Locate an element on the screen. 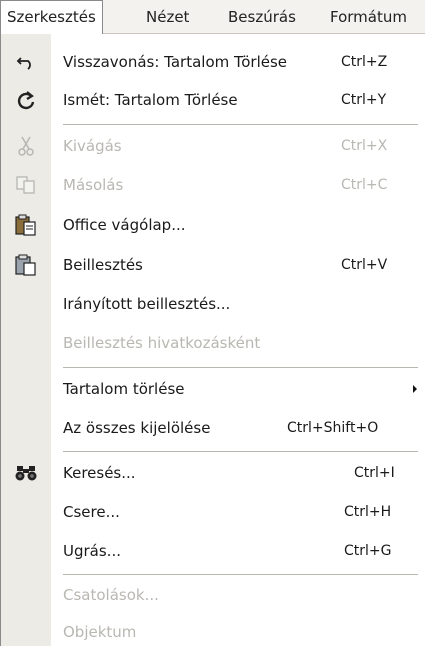 The width and height of the screenshot is (425, 646). menu-item-replace: Csere... Ctrl+H is located at coordinates (213, 512).